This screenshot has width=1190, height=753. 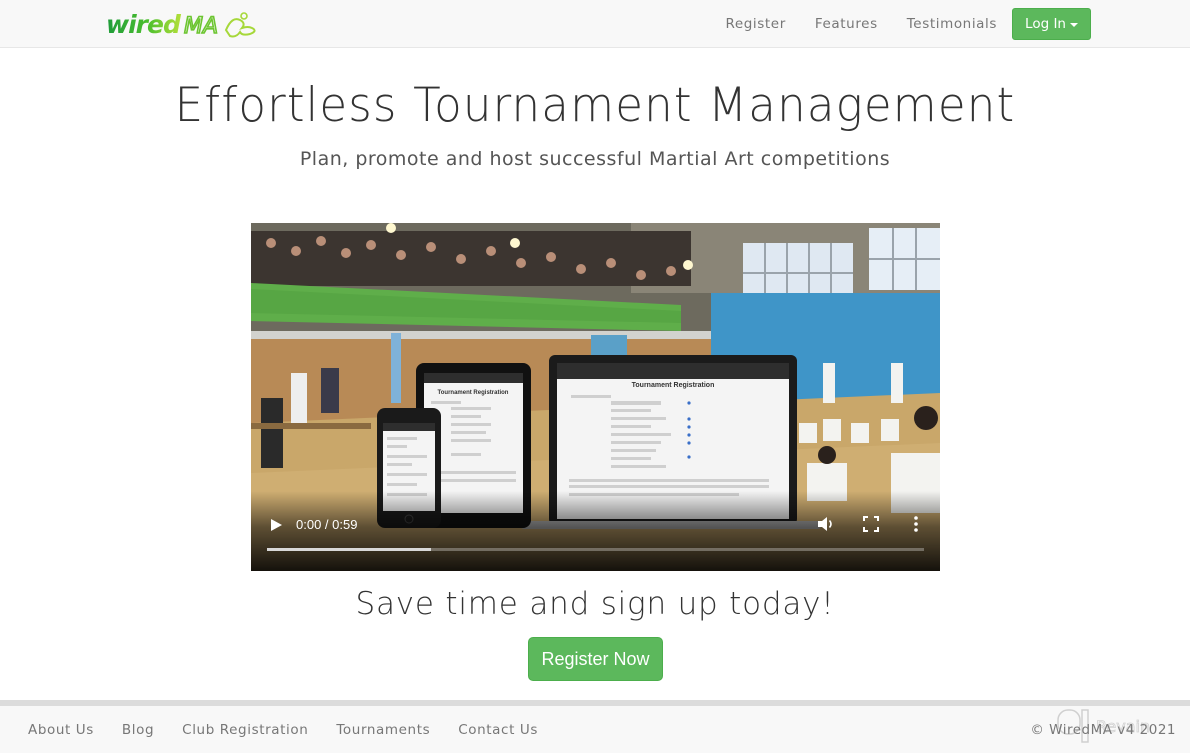 What do you see at coordinates (595, 604) in the screenshot?
I see `cta-title: Save time and sign up today!` at bounding box center [595, 604].